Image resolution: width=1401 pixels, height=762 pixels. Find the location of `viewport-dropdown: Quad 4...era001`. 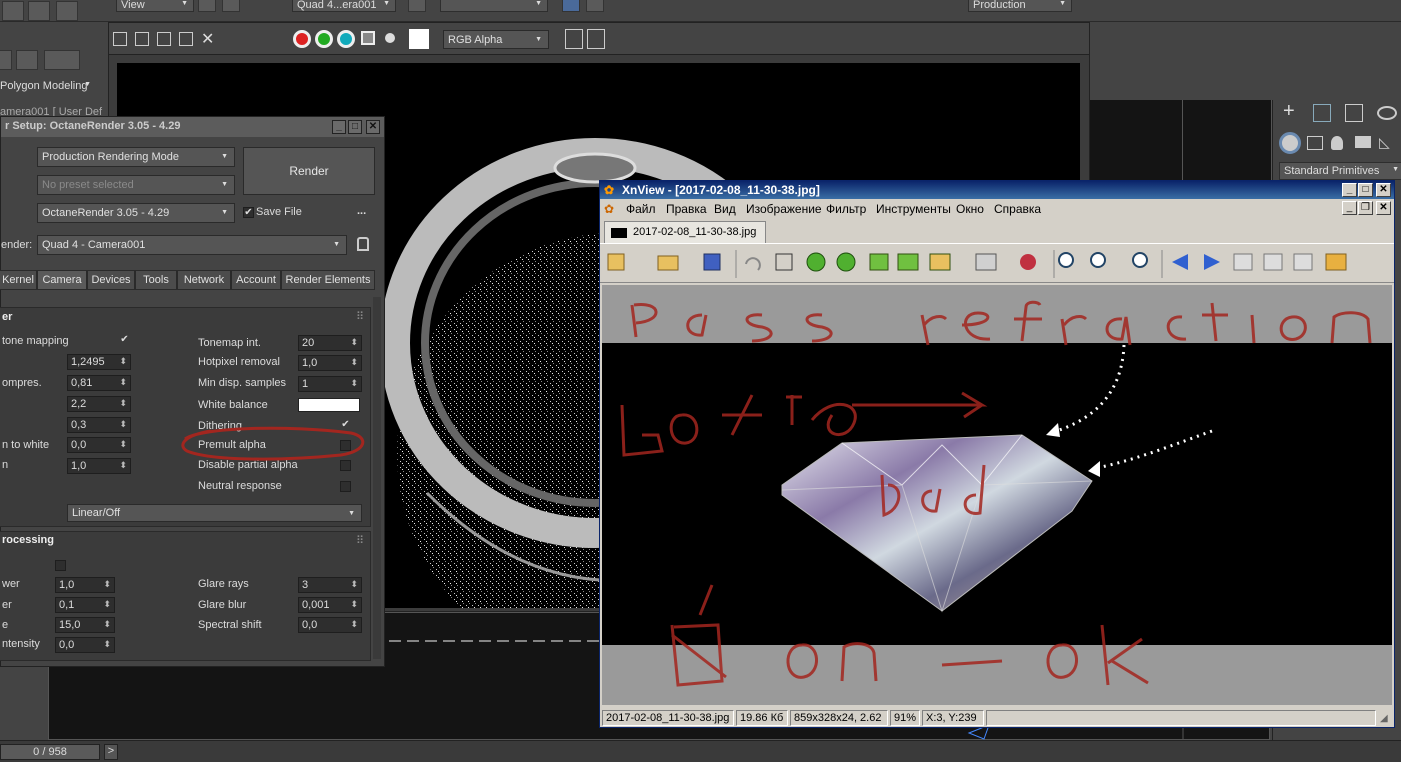

viewport-dropdown: Quad 4...era001 is located at coordinates (344, 6).